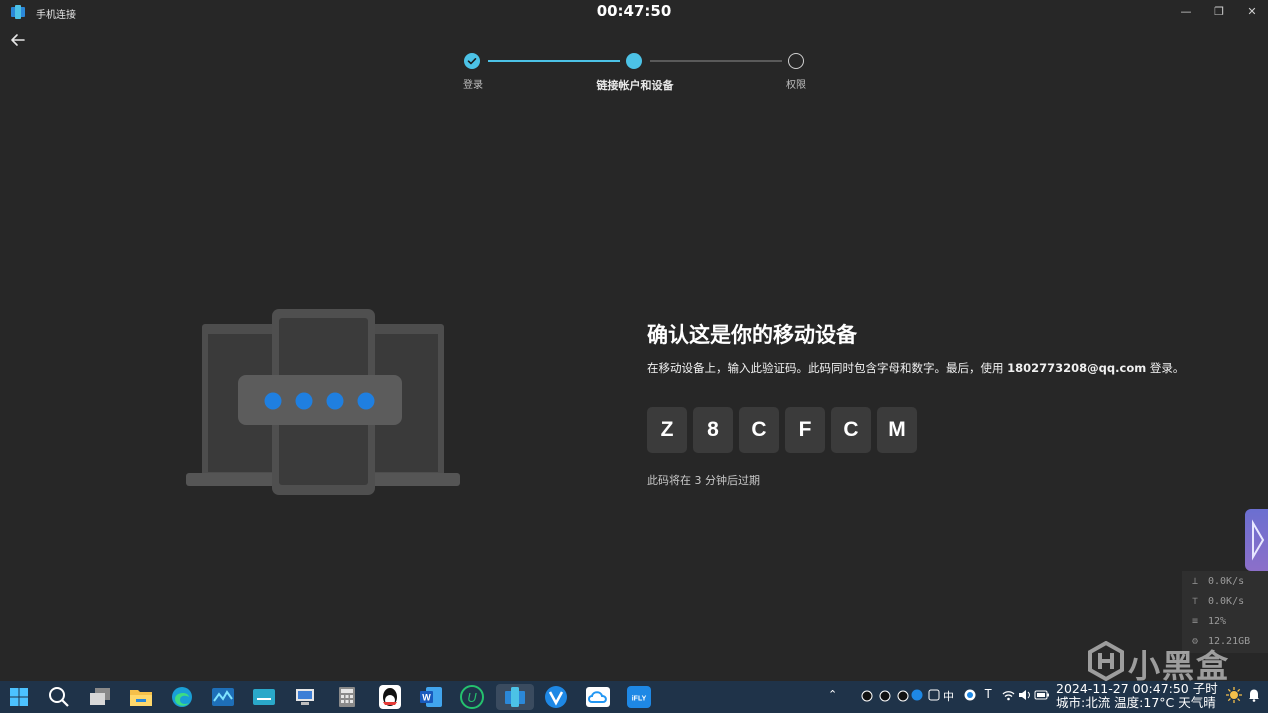  I want to click on computer-icon, so click(305, 697).